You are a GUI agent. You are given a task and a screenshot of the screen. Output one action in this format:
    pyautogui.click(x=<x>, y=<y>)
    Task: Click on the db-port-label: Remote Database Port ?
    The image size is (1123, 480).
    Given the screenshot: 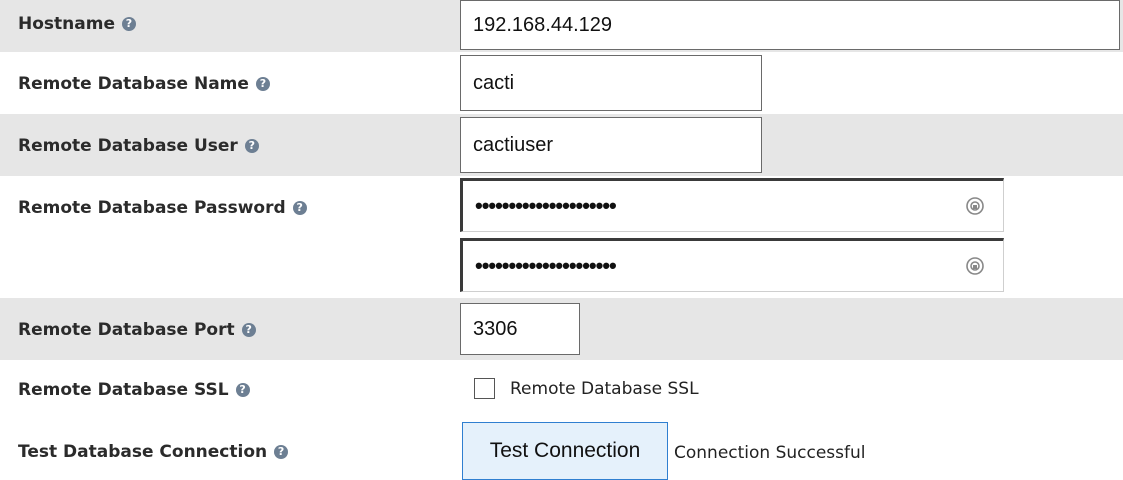 What is the action you would take?
    pyautogui.click(x=137, y=330)
    